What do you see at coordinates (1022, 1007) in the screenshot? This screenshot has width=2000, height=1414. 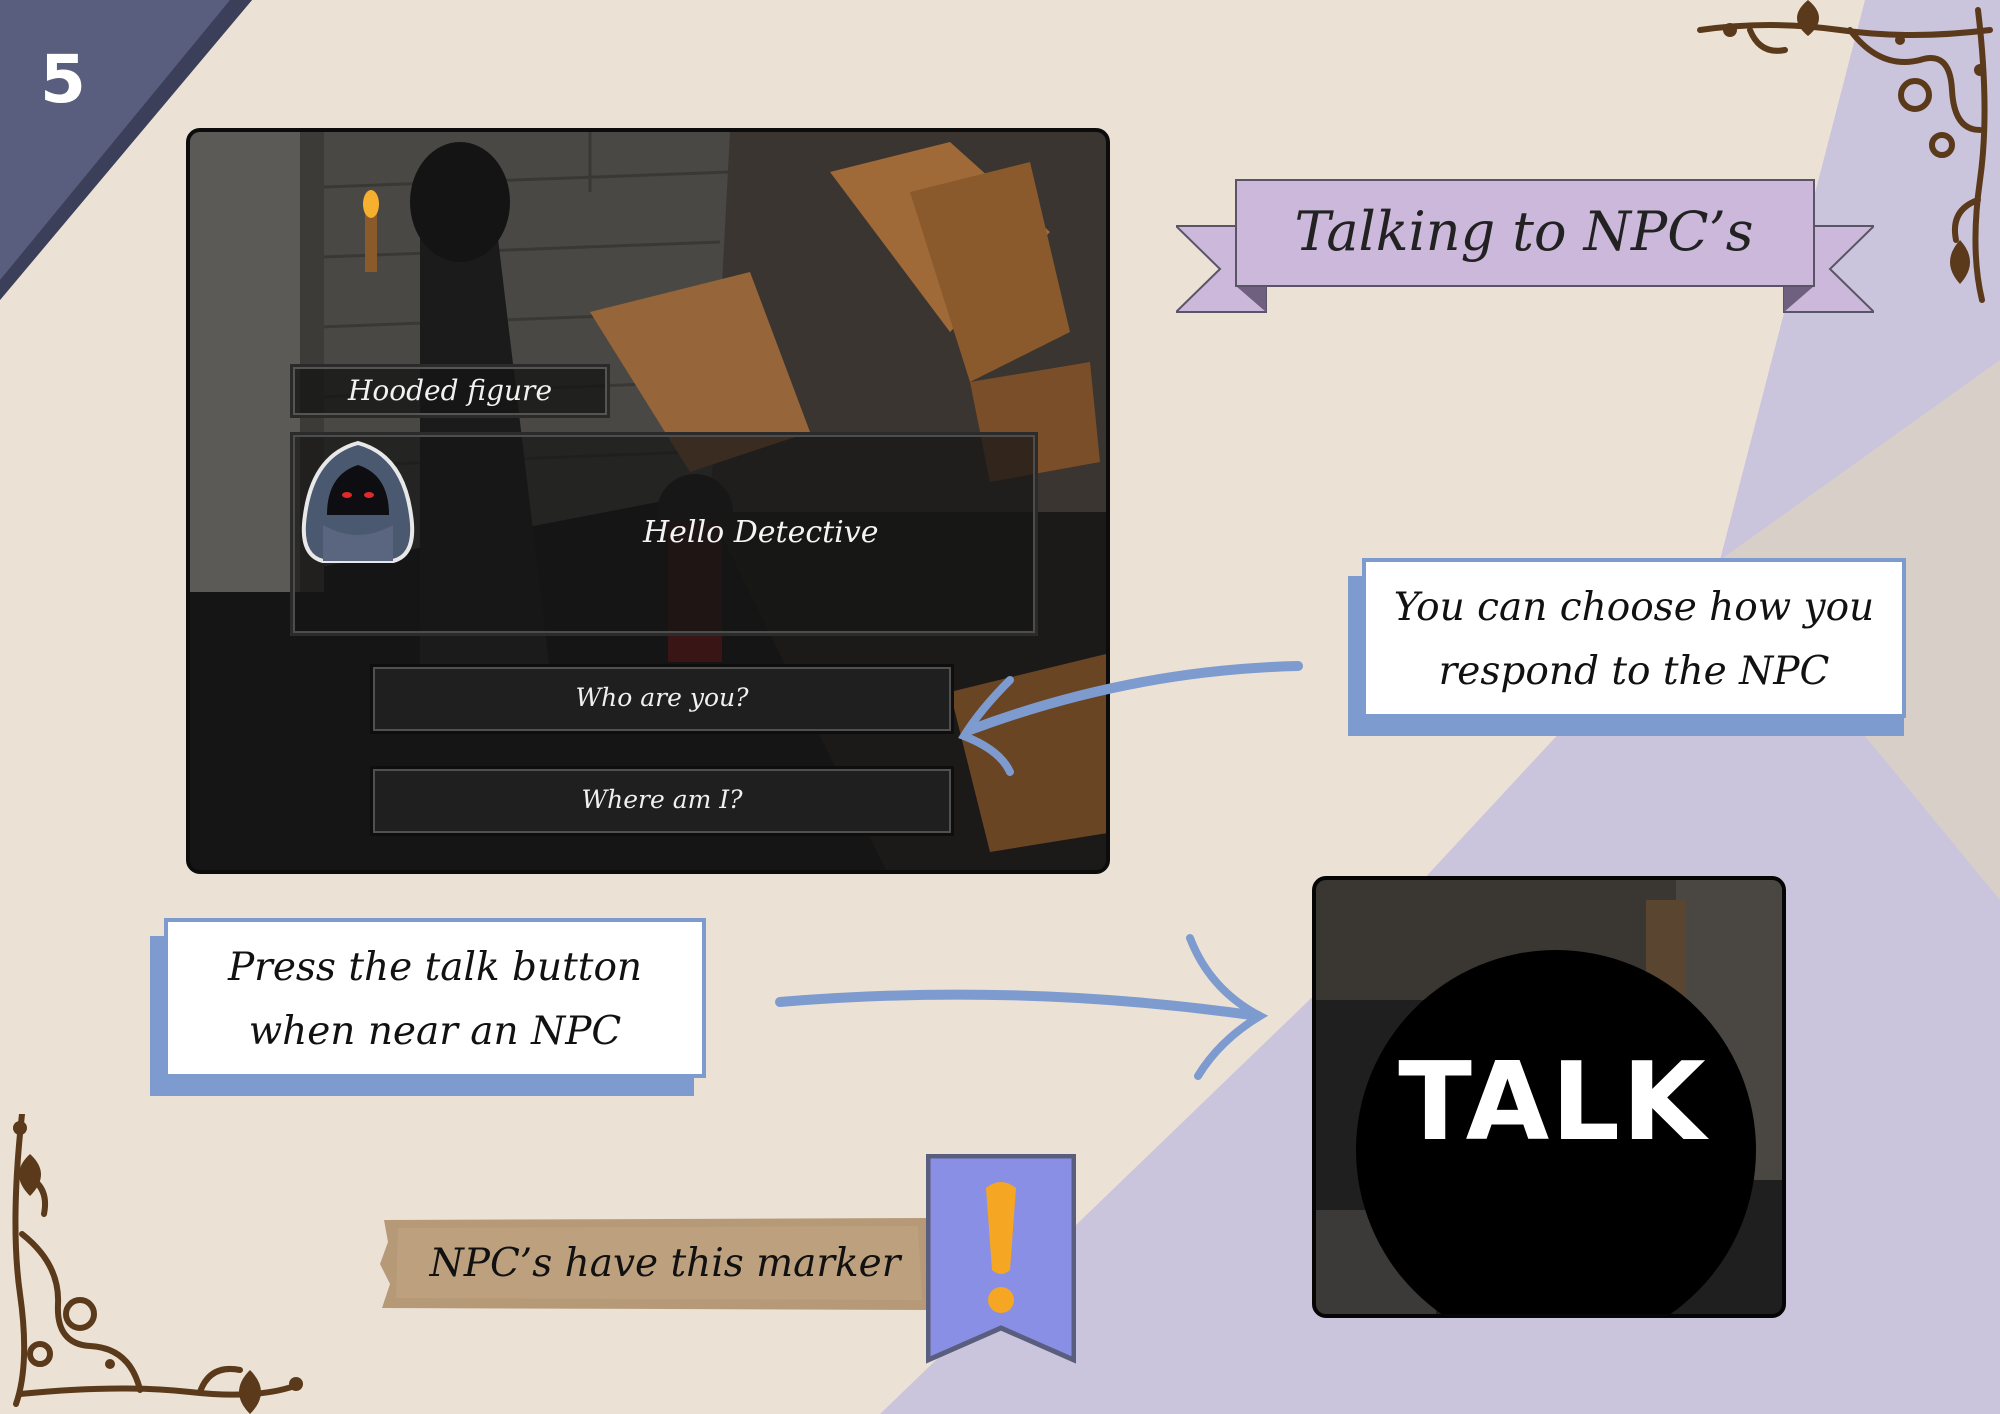 I see `arrow-to-talk-button` at bounding box center [1022, 1007].